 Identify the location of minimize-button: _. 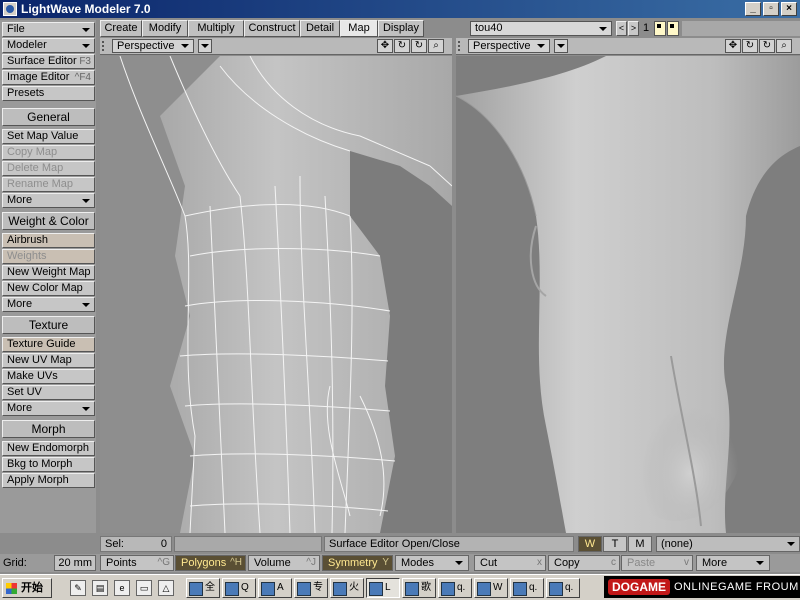
(753, 9).